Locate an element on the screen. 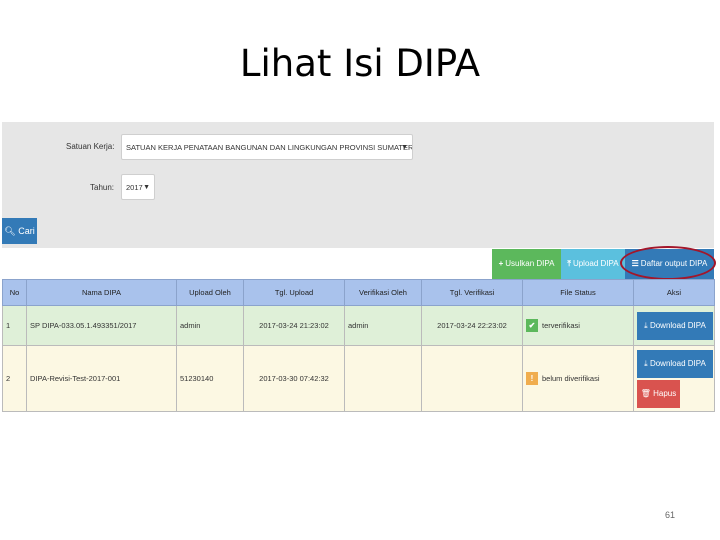 This screenshot has width=720, height=540. cell-verifikasi-oleh: admin is located at coordinates (383, 325).